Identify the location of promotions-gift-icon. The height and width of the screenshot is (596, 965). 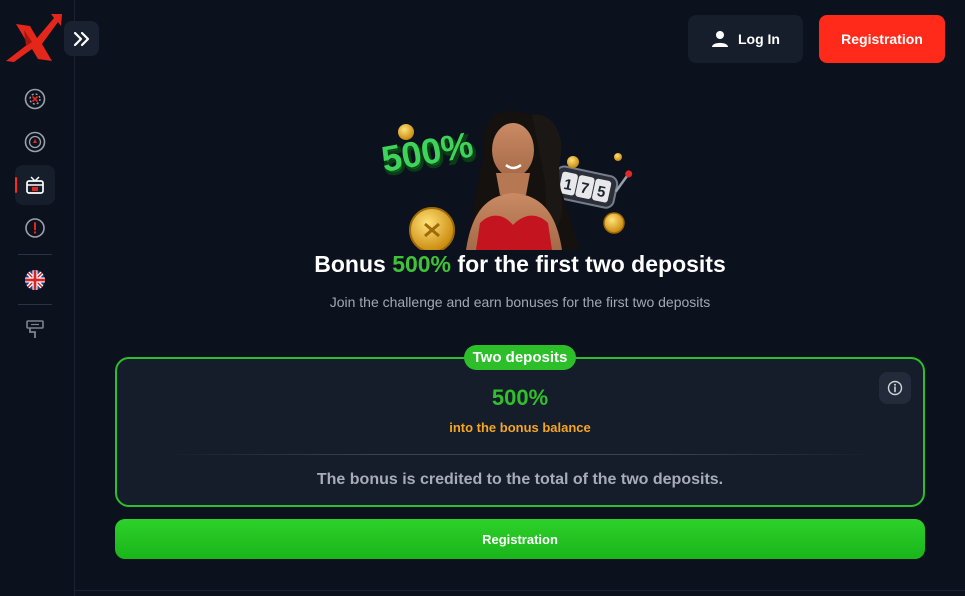
(35, 185).